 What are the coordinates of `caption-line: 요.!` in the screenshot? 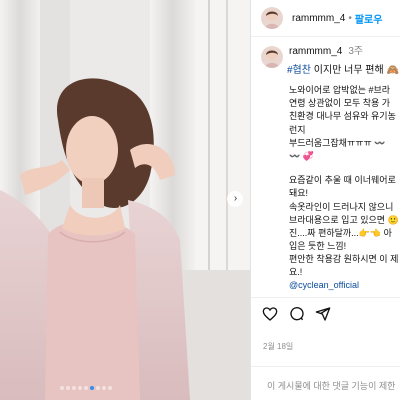 It's located at (296, 272).